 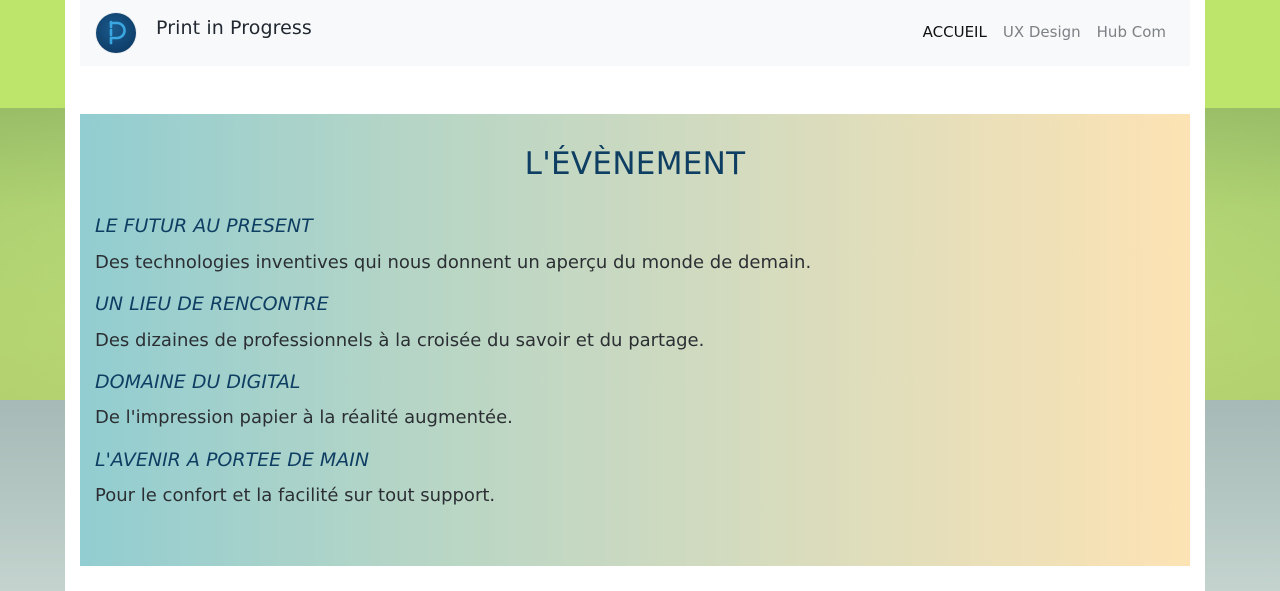 What do you see at coordinates (955, 32) in the screenshot?
I see `nav-link-accueil: ACCUEIL` at bounding box center [955, 32].